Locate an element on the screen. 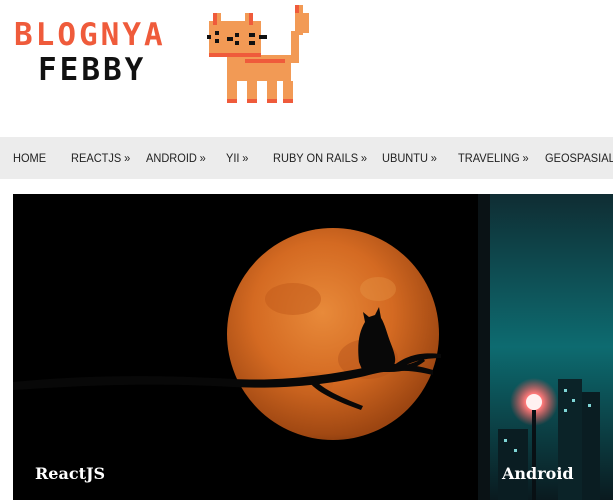  nav-item-label: RUBY ON RAILS is located at coordinates (316, 158).